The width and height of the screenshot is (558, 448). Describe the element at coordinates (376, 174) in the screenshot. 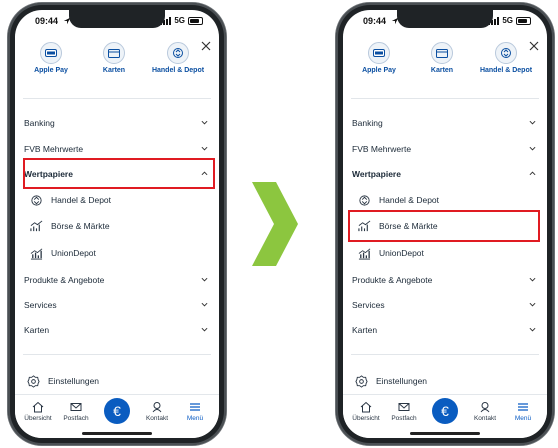

I see `menu-item-label: Wertpapiere` at that location.